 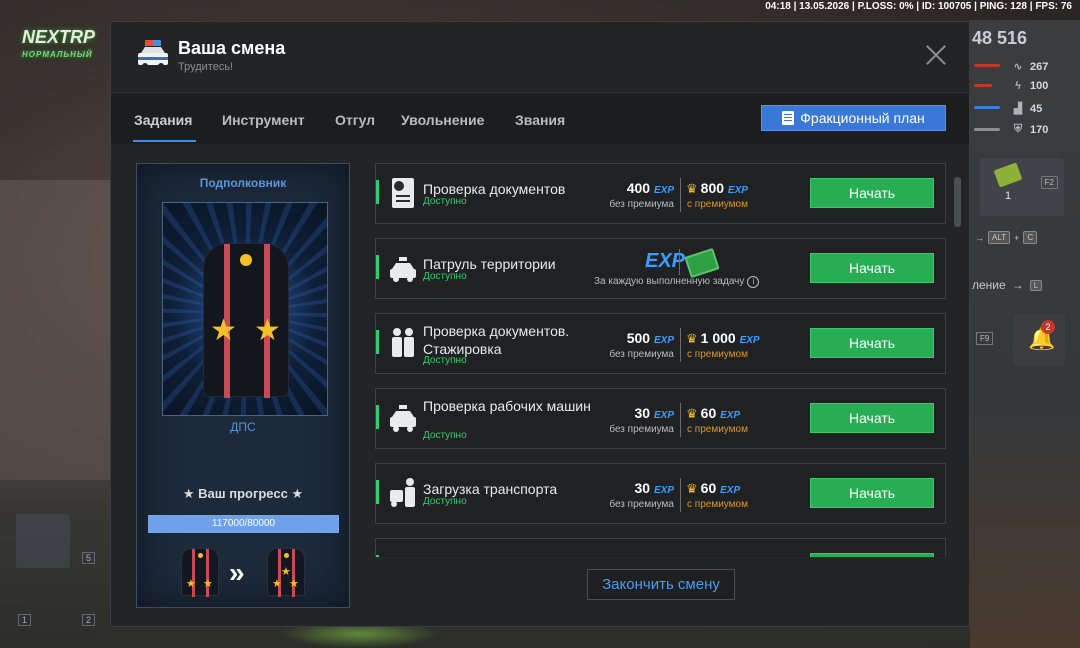 I want to click on quick-slot-key: 5, so click(x=89, y=558).